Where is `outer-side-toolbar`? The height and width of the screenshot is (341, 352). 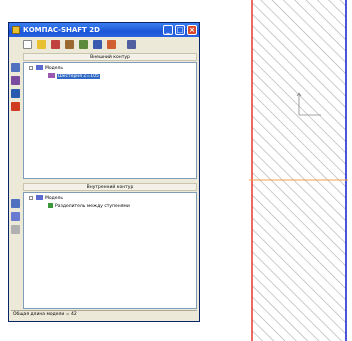
outer-side-toolbar is located at coordinates (16, 89).